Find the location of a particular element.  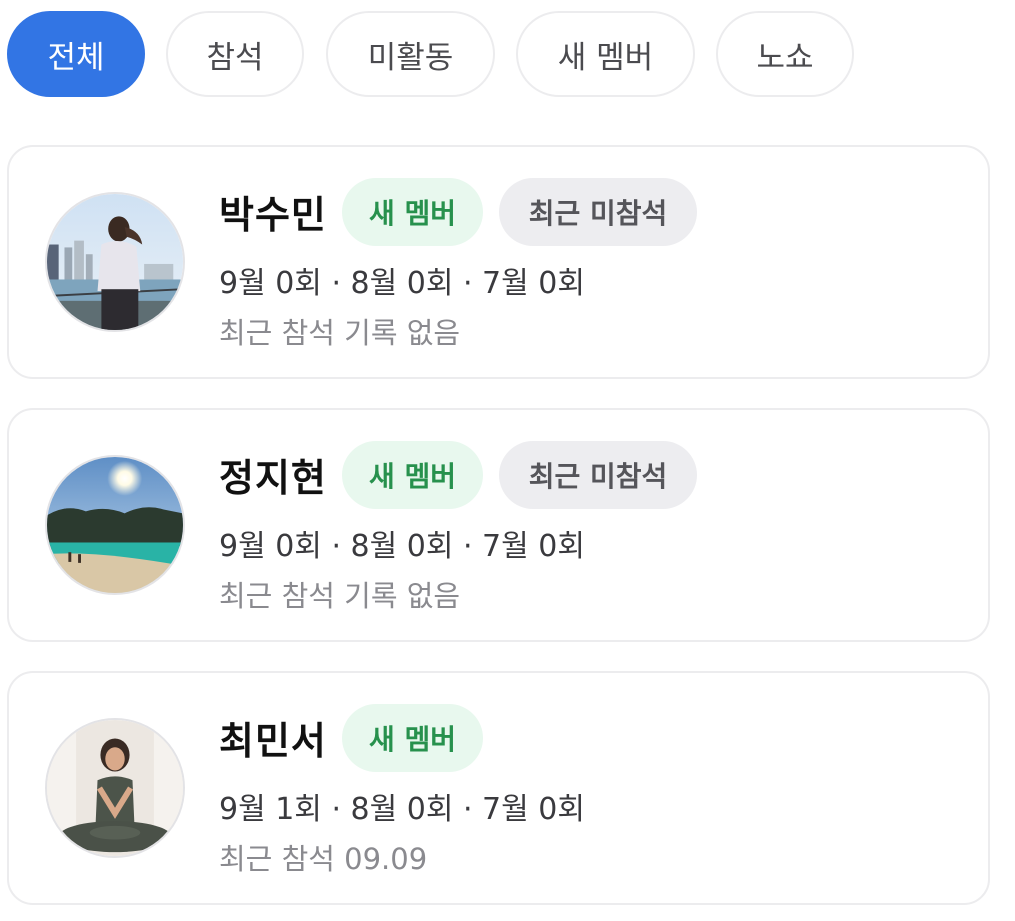

yoga-woman-photo is located at coordinates (115, 788).